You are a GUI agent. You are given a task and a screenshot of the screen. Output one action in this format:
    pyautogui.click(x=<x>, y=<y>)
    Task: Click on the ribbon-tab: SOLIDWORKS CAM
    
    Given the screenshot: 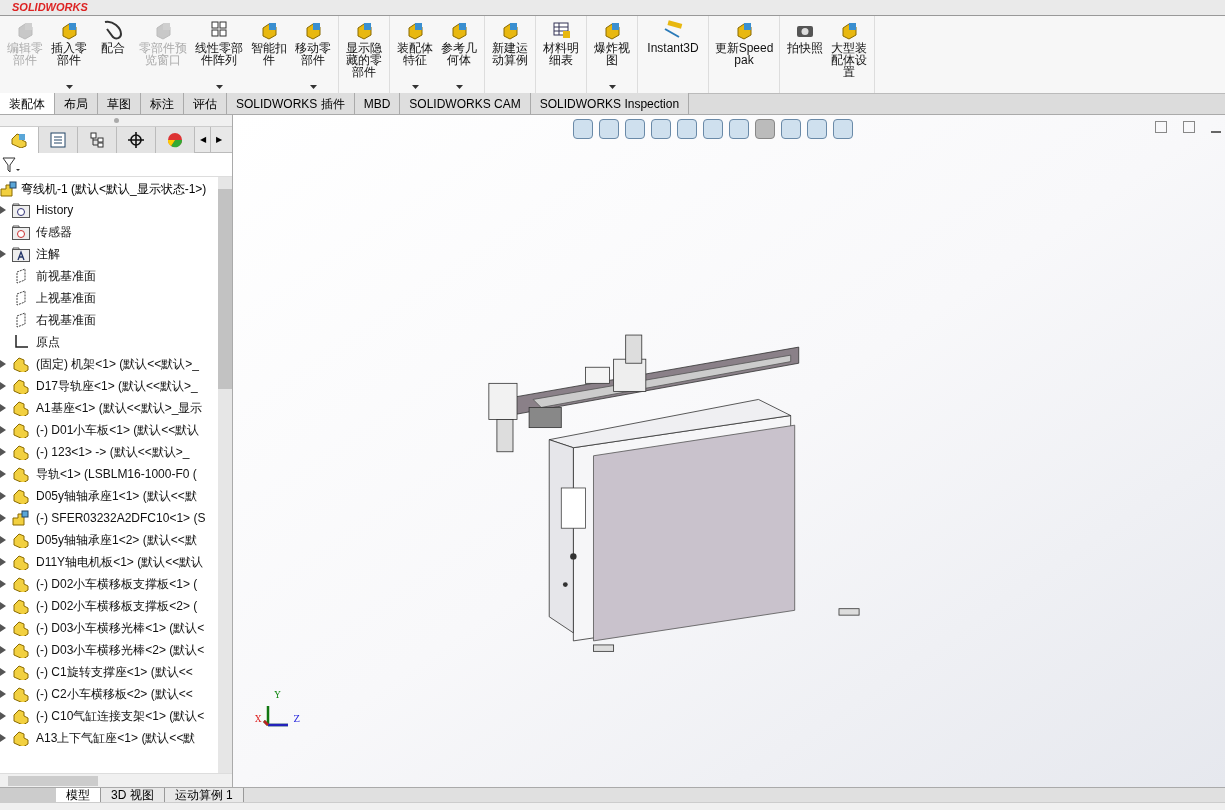 What is the action you would take?
    pyautogui.click(x=465, y=103)
    